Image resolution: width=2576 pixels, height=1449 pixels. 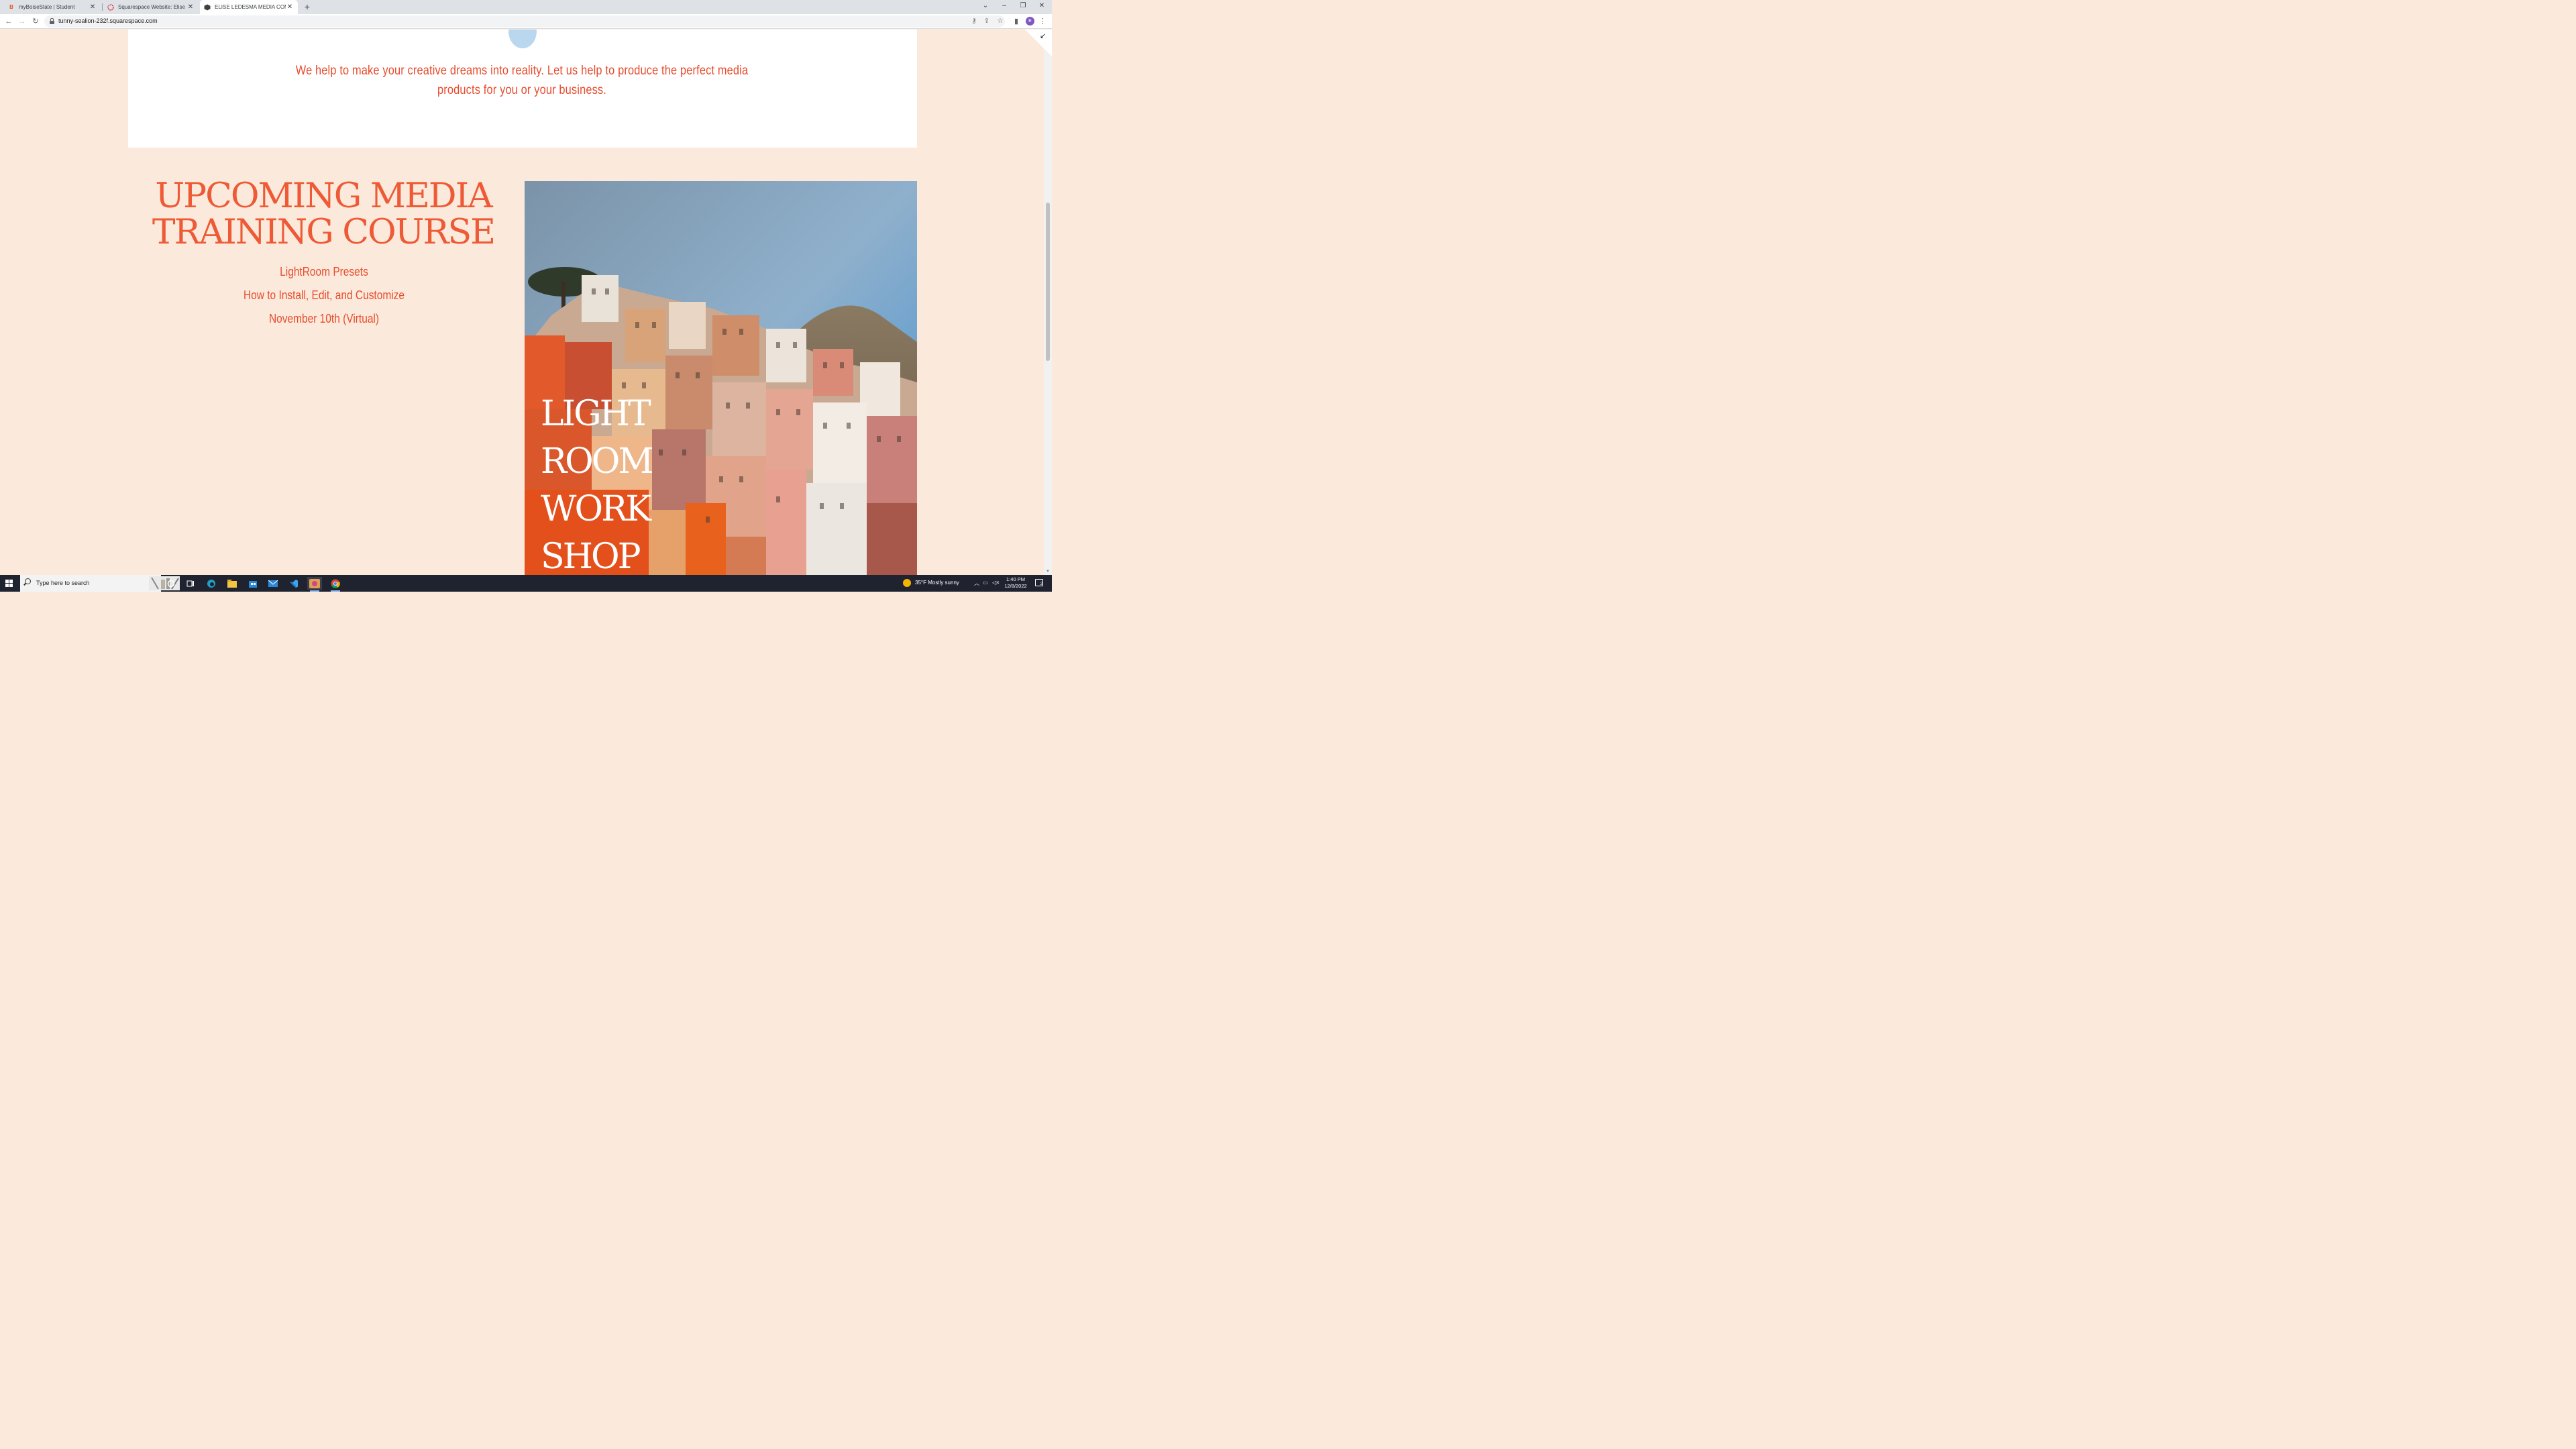 I want to click on search-icon, so click(x=28, y=581).